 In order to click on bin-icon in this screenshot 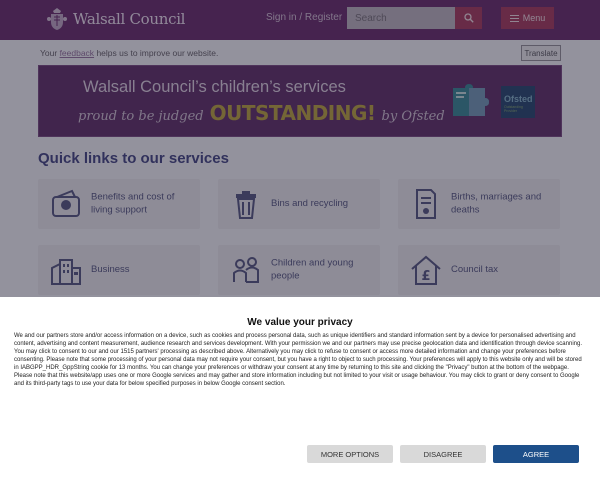, I will do `click(246, 205)`.